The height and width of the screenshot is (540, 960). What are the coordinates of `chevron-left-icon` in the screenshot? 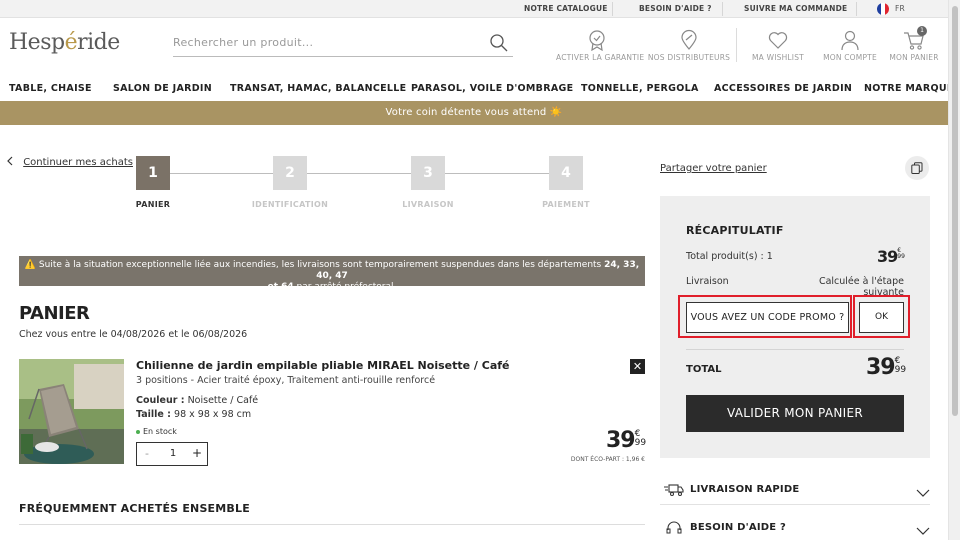 It's located at (11, 162).